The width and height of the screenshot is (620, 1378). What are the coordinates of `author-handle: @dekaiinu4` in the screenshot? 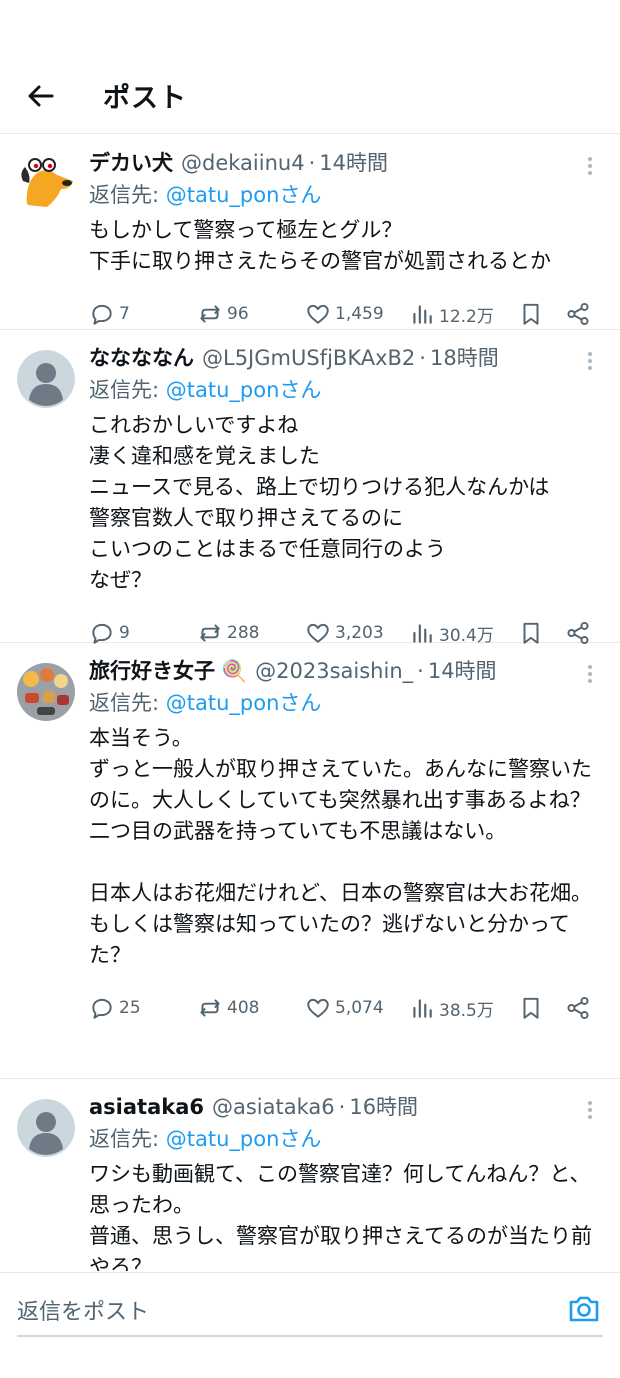 It's located at (243, 163).